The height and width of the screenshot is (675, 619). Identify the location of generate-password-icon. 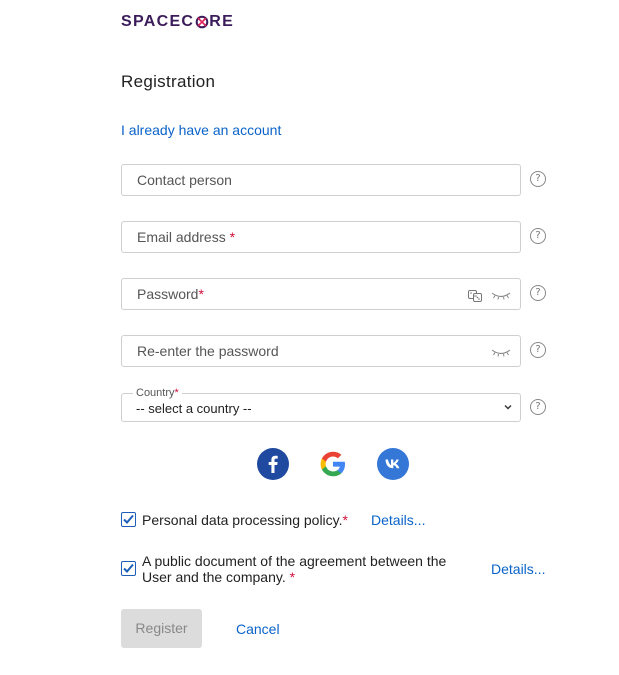
(475, 295).